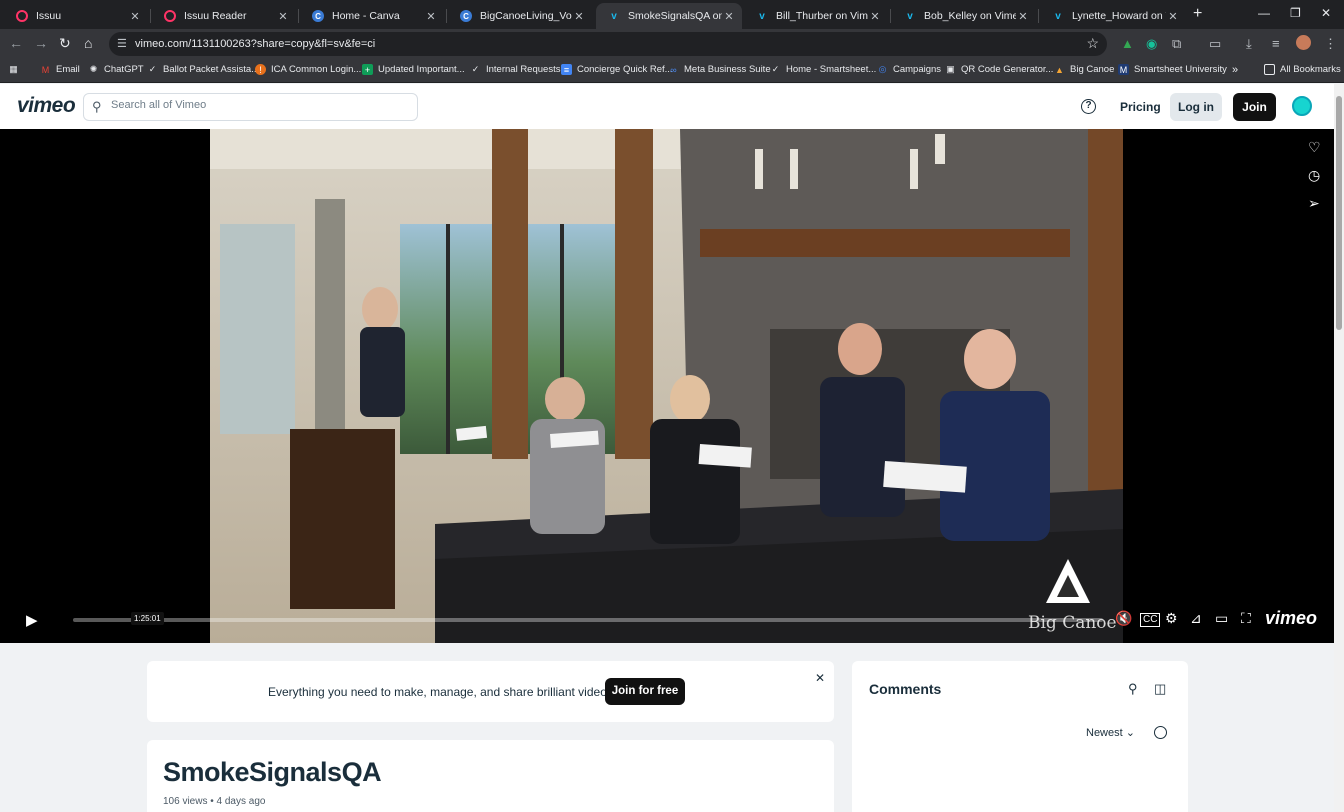 Image resolution: width=1344 pixels, height=812 pixels. What do you see at coordinates (1249, 44) in the screenshot?
I see `download-icon: ⤓` at bounding box center [1249, 44].